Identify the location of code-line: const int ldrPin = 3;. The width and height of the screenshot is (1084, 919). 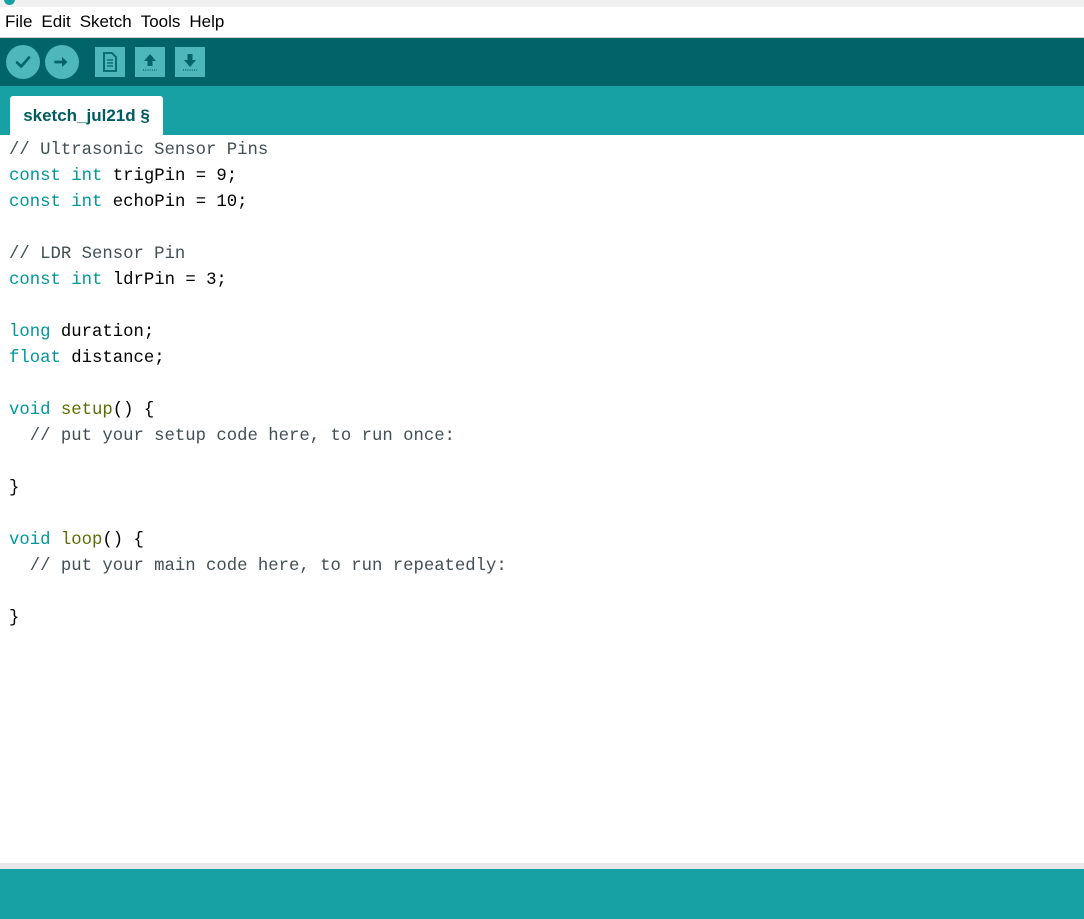
(258, 281).